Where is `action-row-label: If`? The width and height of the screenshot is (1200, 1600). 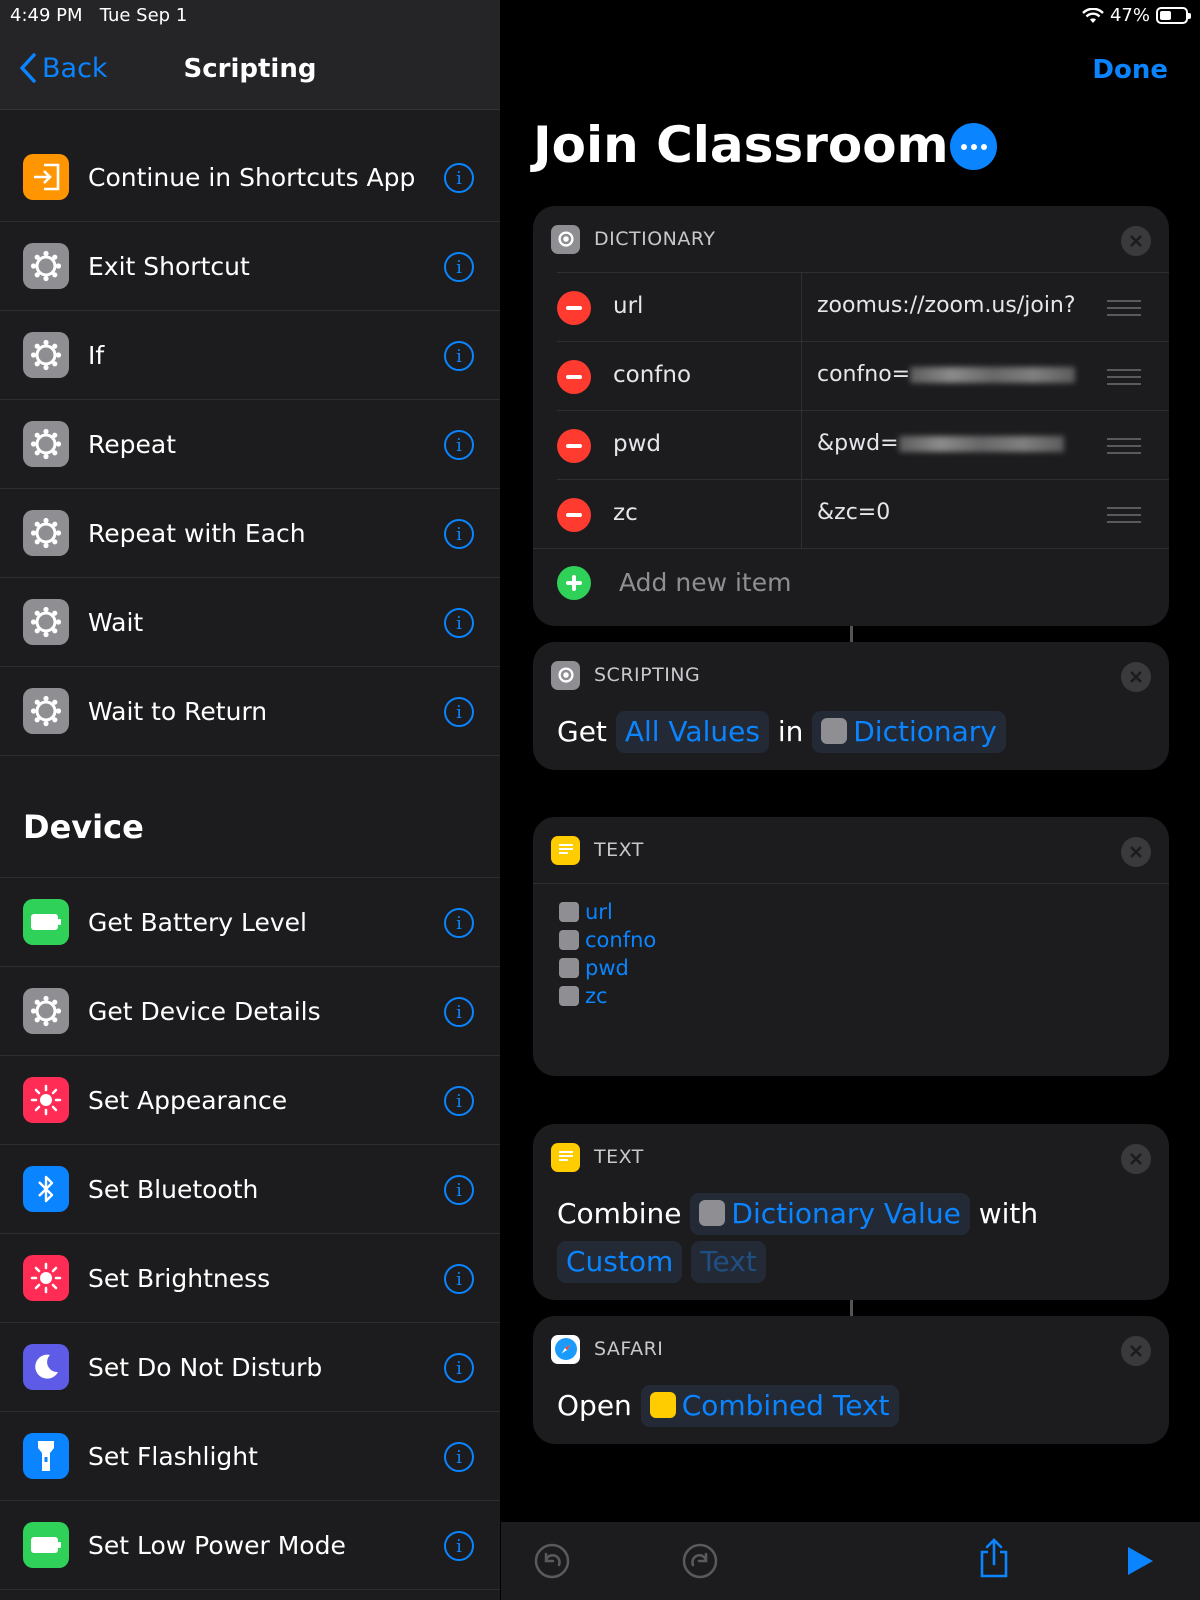 action-row-label: If is located at coordinates (96, 355).